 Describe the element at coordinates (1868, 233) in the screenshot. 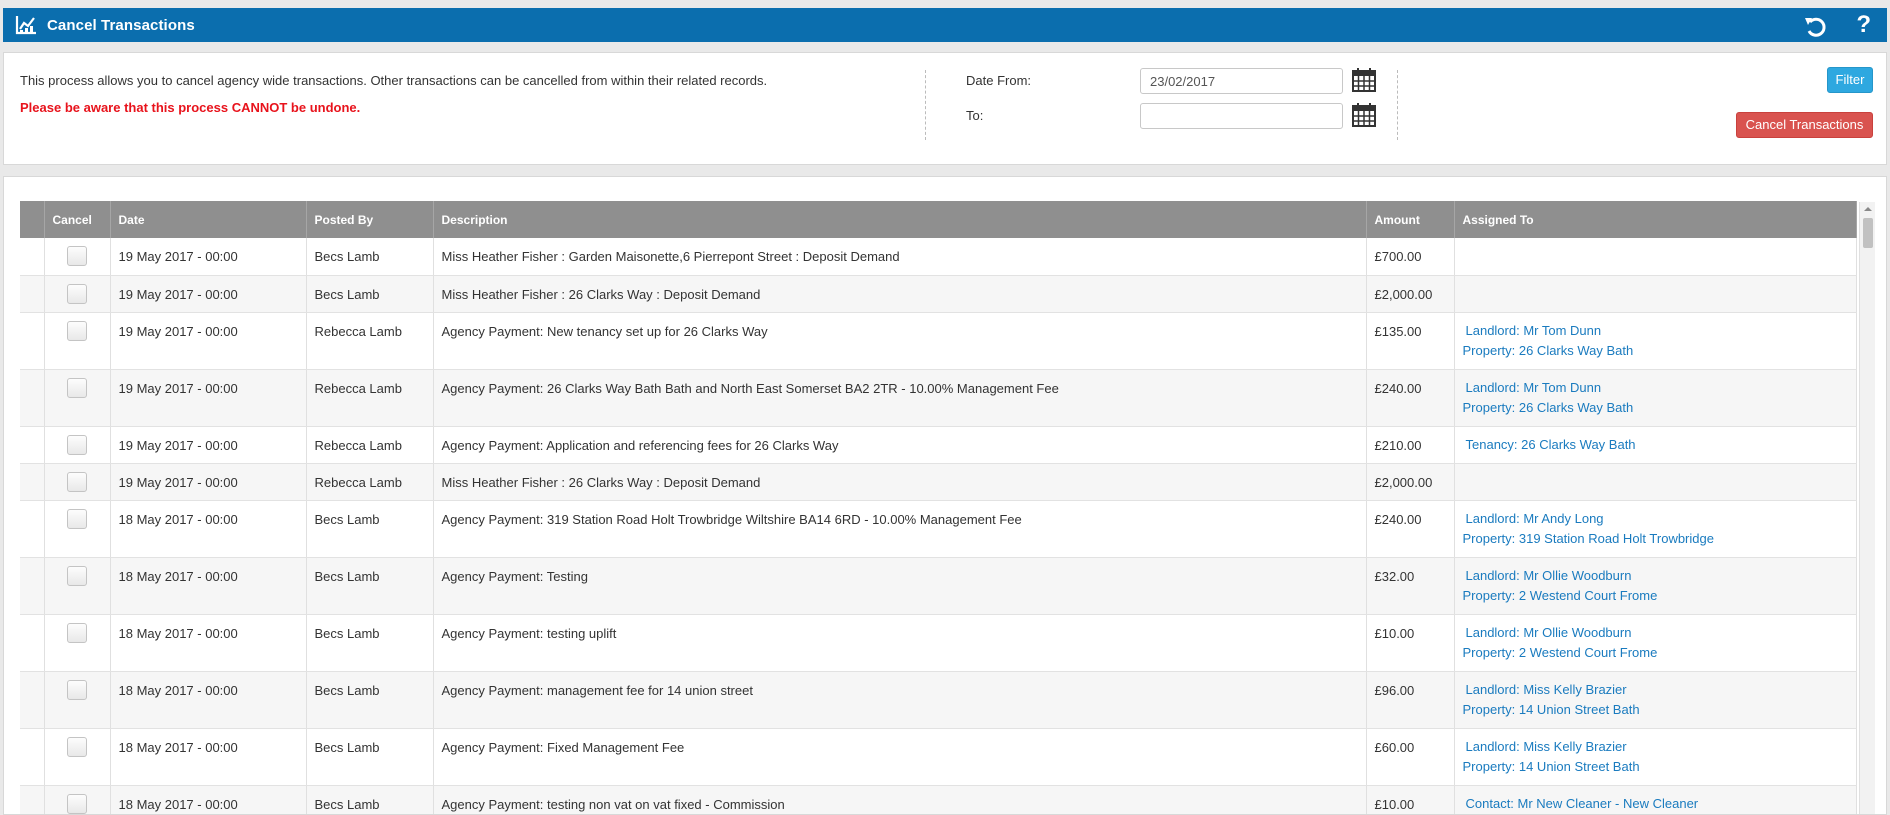

I see `scrollbar-thumb` at that location.